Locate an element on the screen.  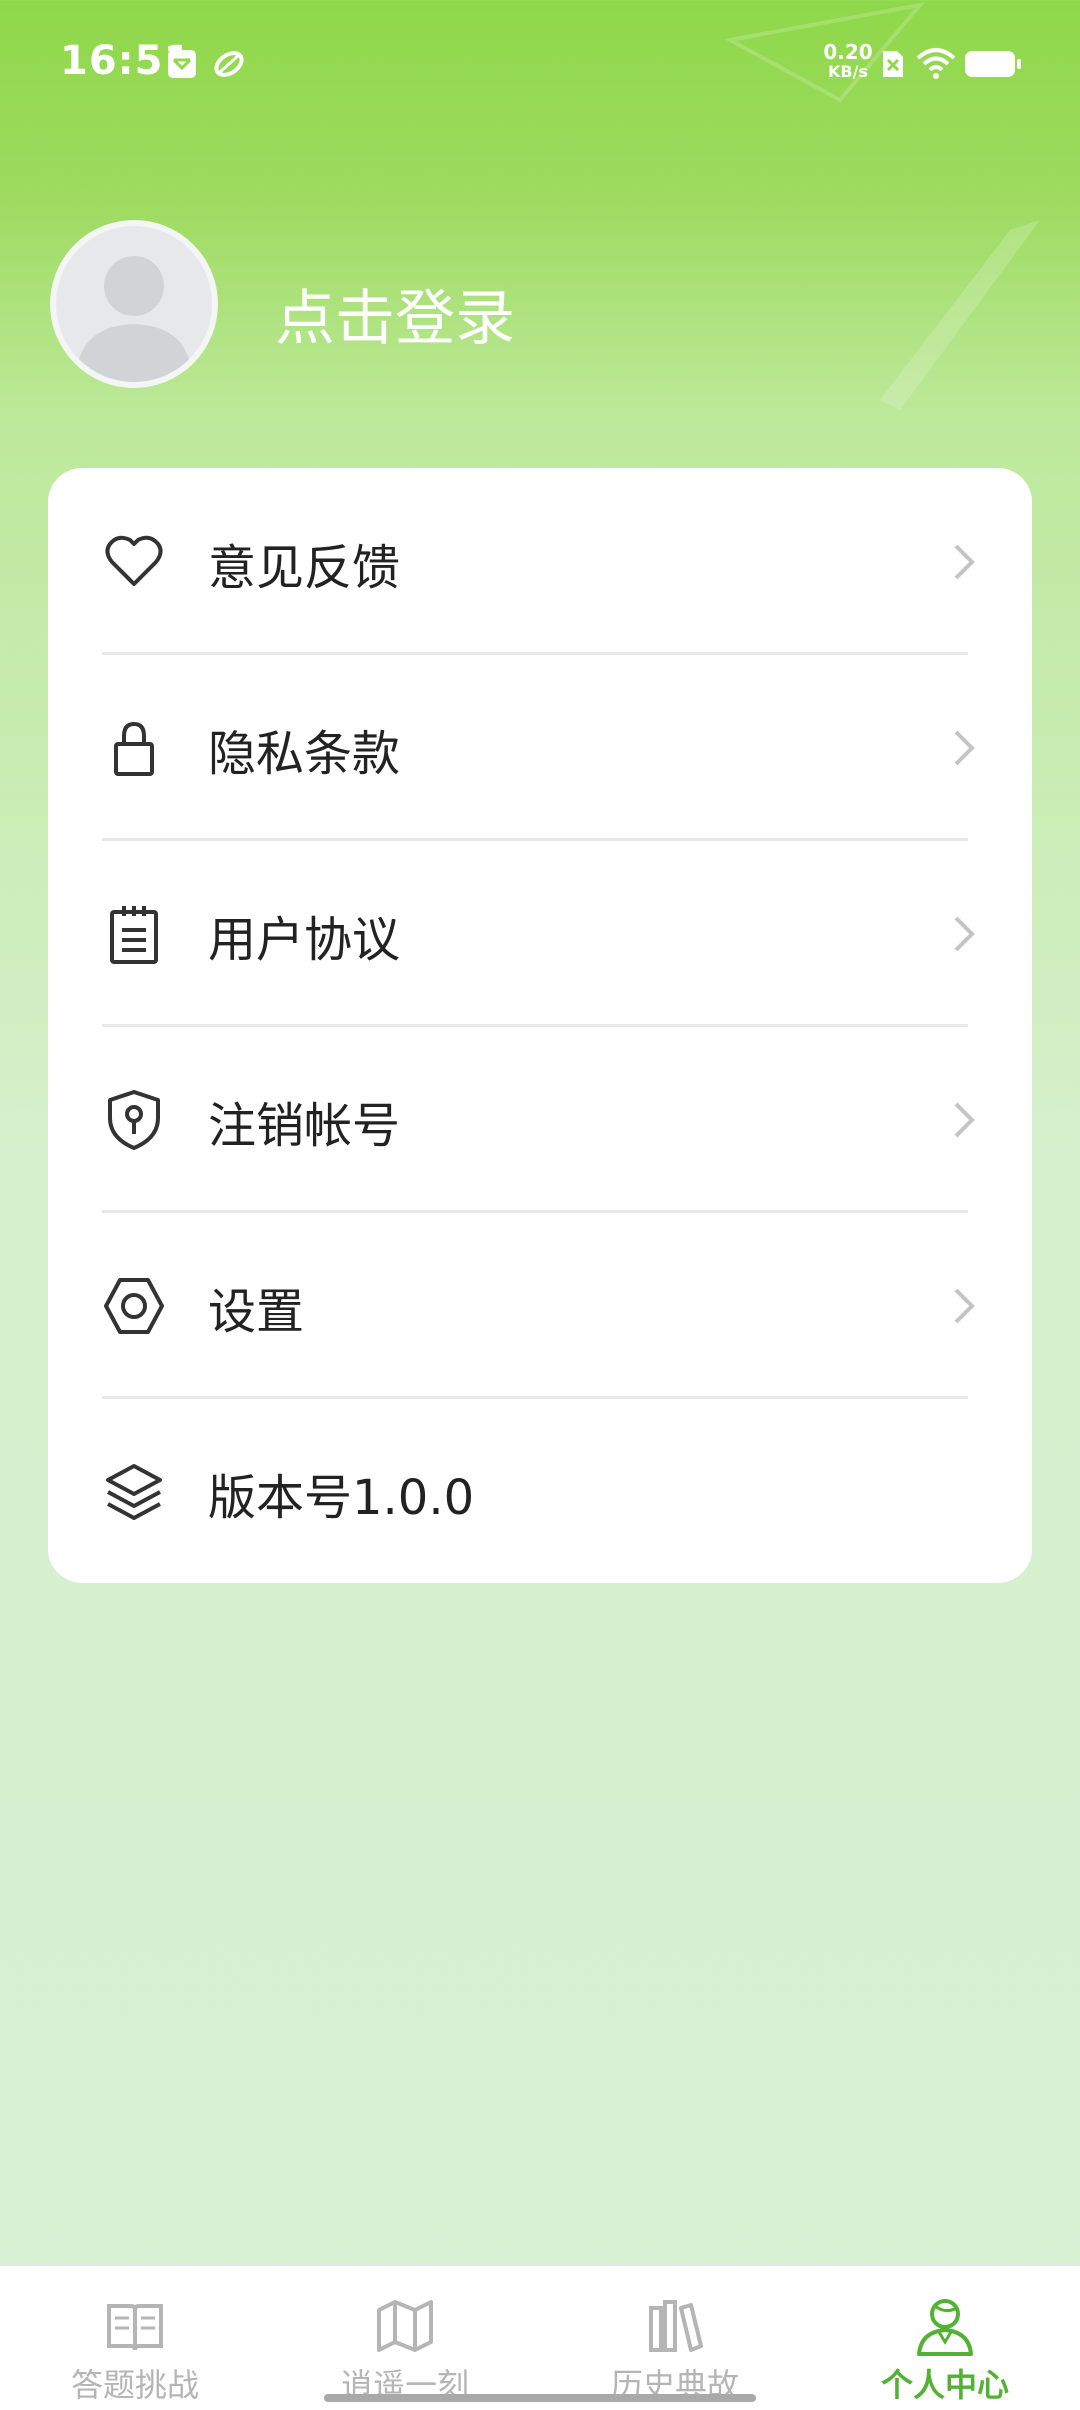
app-leaf-icon is located at coordinates (229, 64).